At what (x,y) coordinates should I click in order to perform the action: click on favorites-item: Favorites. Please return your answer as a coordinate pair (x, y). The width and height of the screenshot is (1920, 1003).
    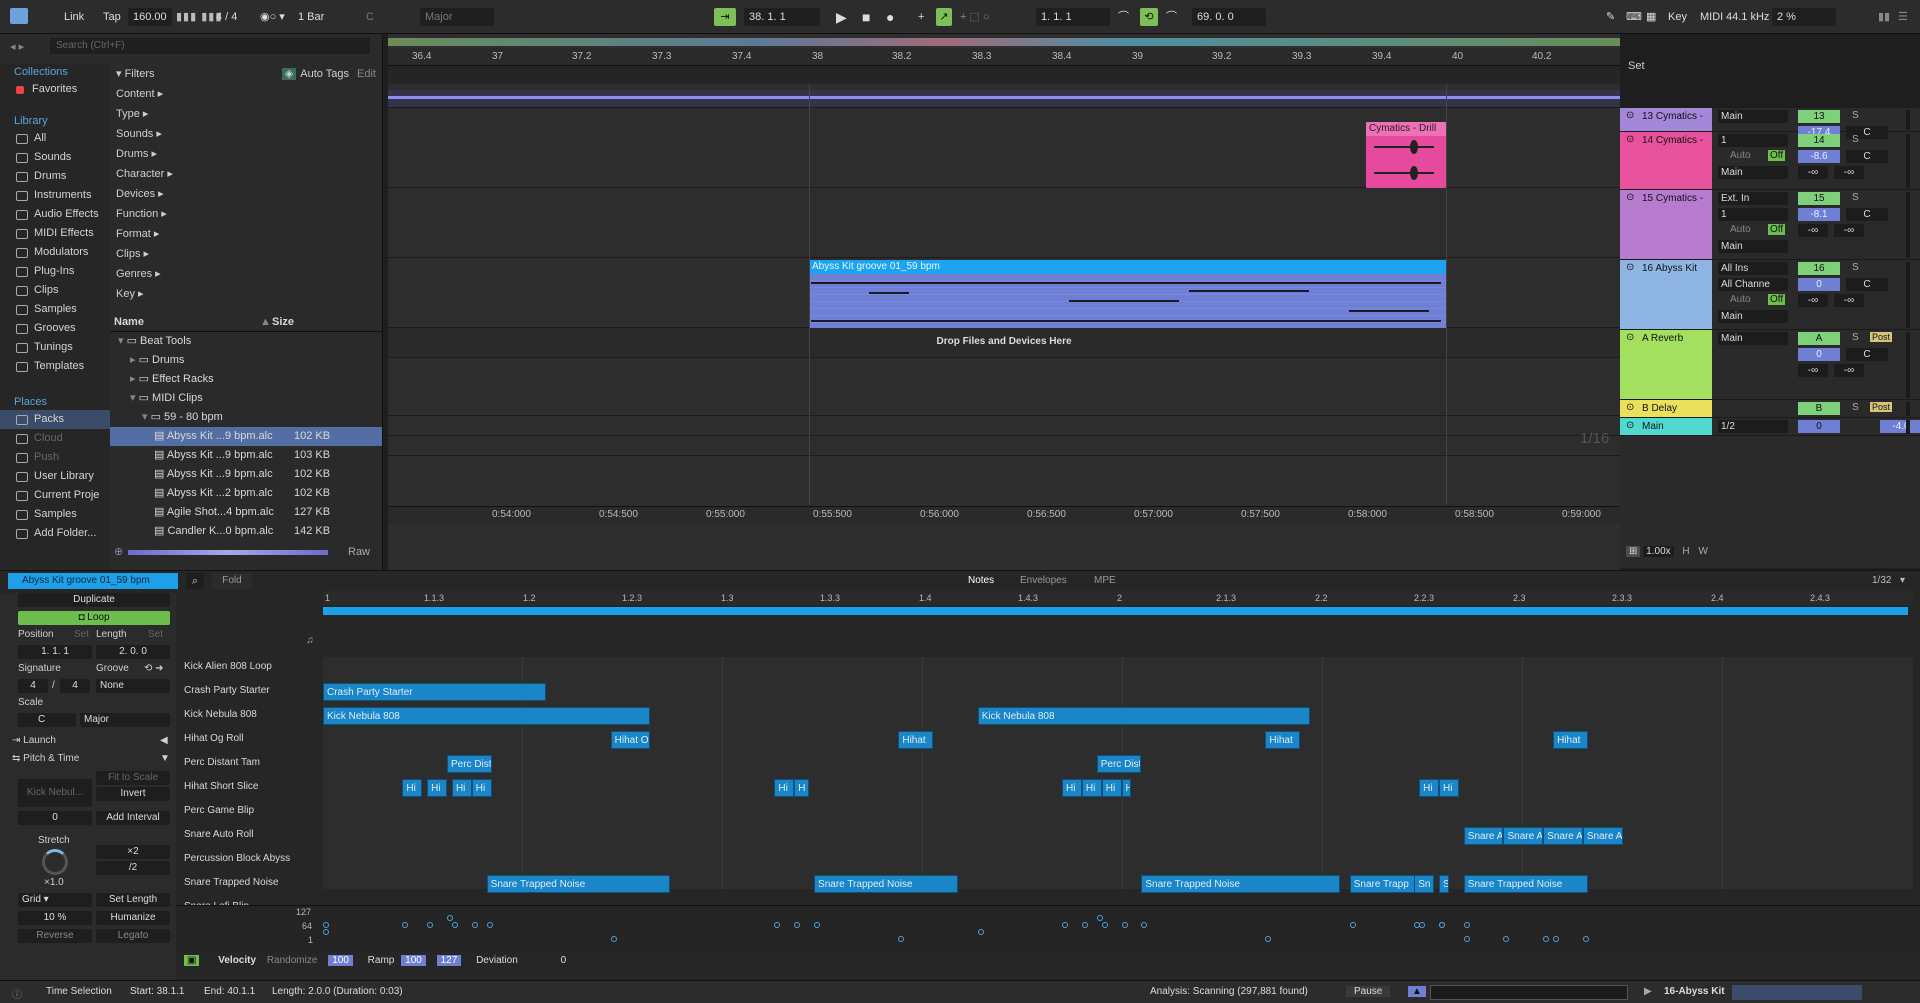
    Looking at the image, I should click on (55, 89).